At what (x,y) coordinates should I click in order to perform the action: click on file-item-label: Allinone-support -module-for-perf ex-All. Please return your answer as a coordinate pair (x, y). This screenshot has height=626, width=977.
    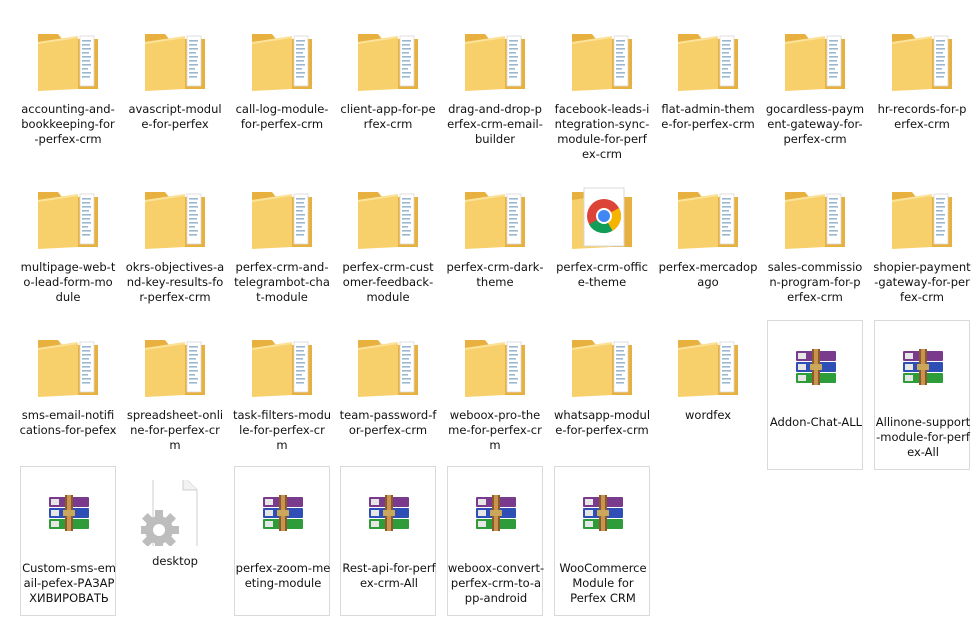
    Looking at the image, I should click on (923, 437).